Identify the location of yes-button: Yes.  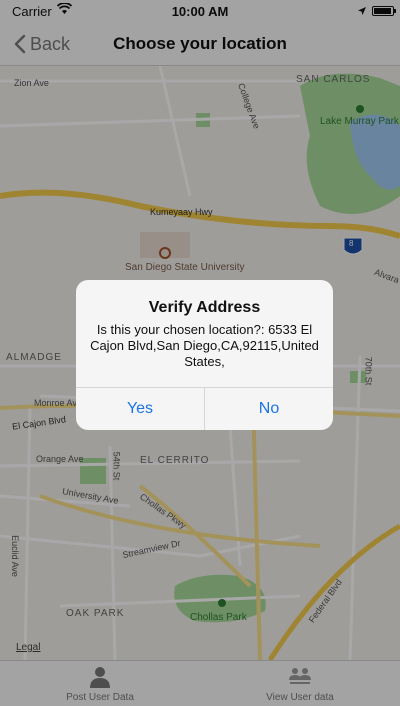
(140, 409).